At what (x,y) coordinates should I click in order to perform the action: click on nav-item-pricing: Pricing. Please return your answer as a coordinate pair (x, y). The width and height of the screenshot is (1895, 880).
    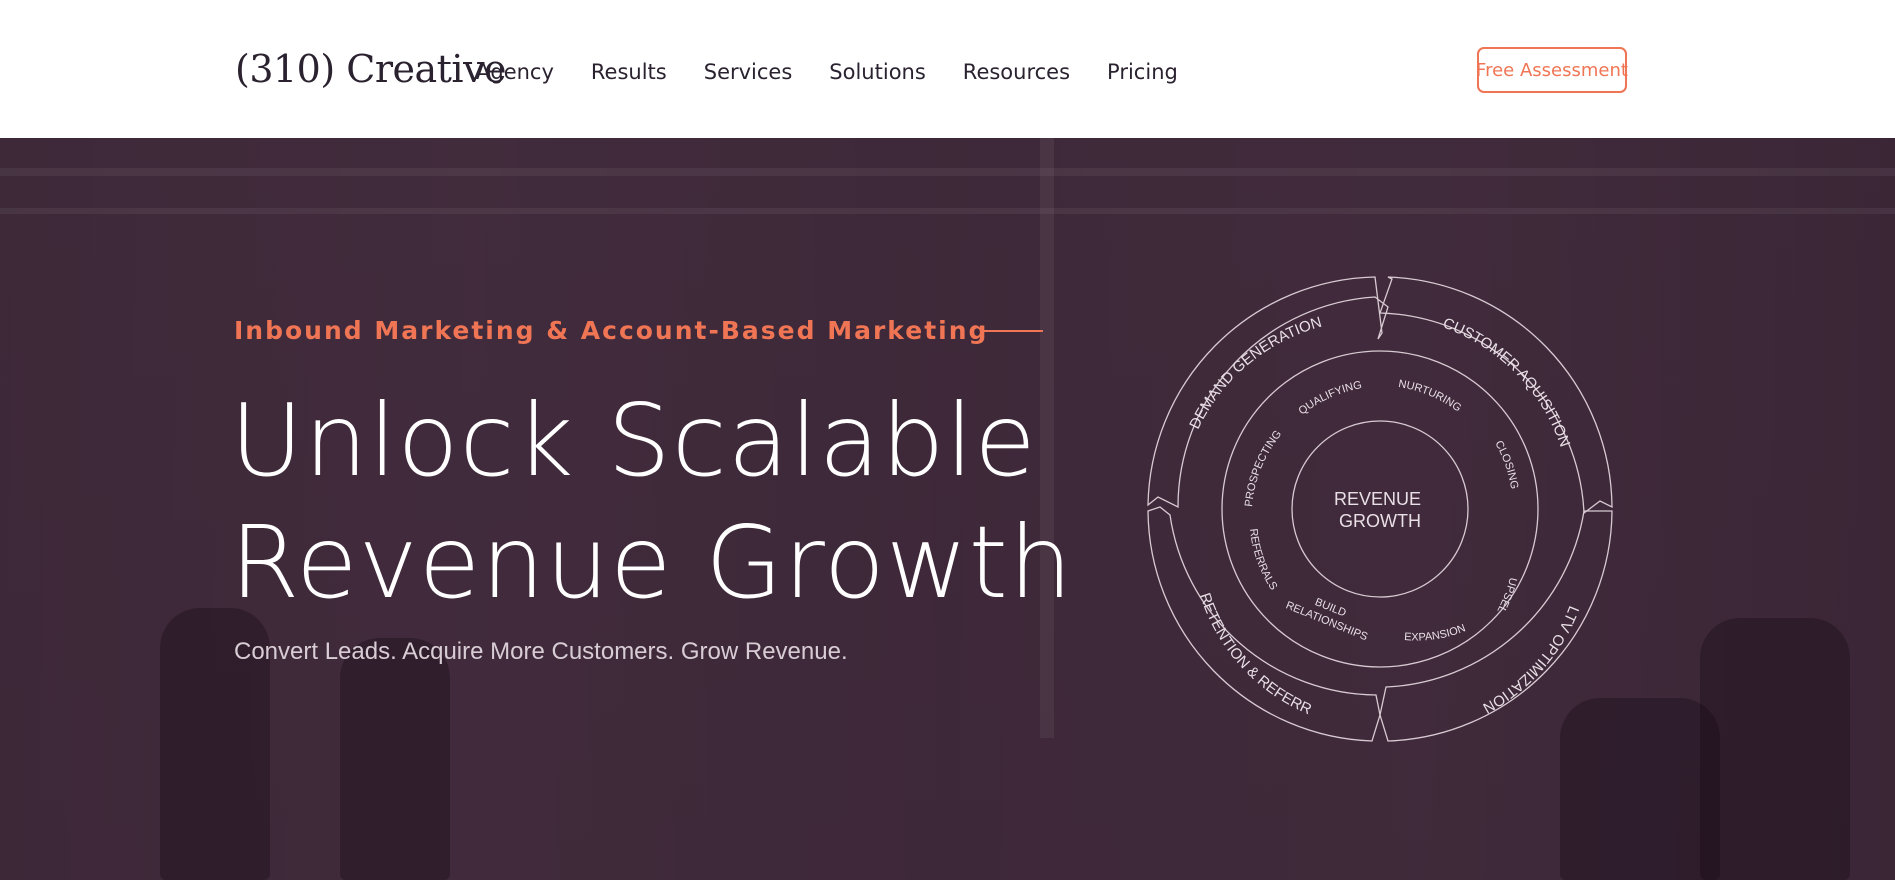
    Looking at the image, I should click on (1142, 72).